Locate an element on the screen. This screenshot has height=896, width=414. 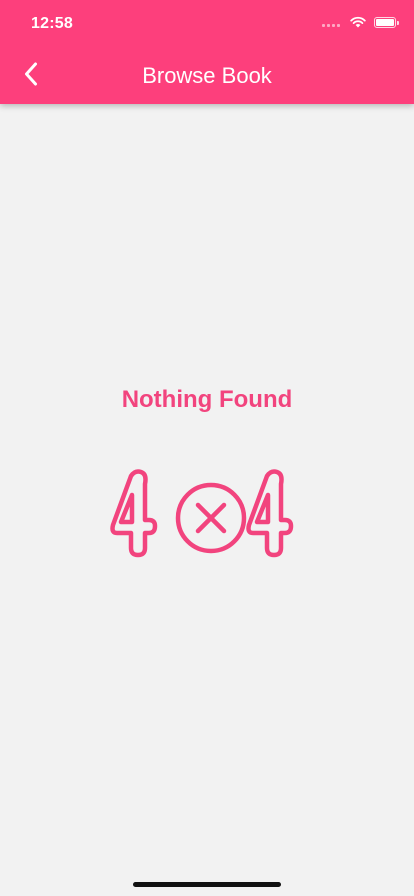
not-found-404-icon is located at coordinates (202, 513).